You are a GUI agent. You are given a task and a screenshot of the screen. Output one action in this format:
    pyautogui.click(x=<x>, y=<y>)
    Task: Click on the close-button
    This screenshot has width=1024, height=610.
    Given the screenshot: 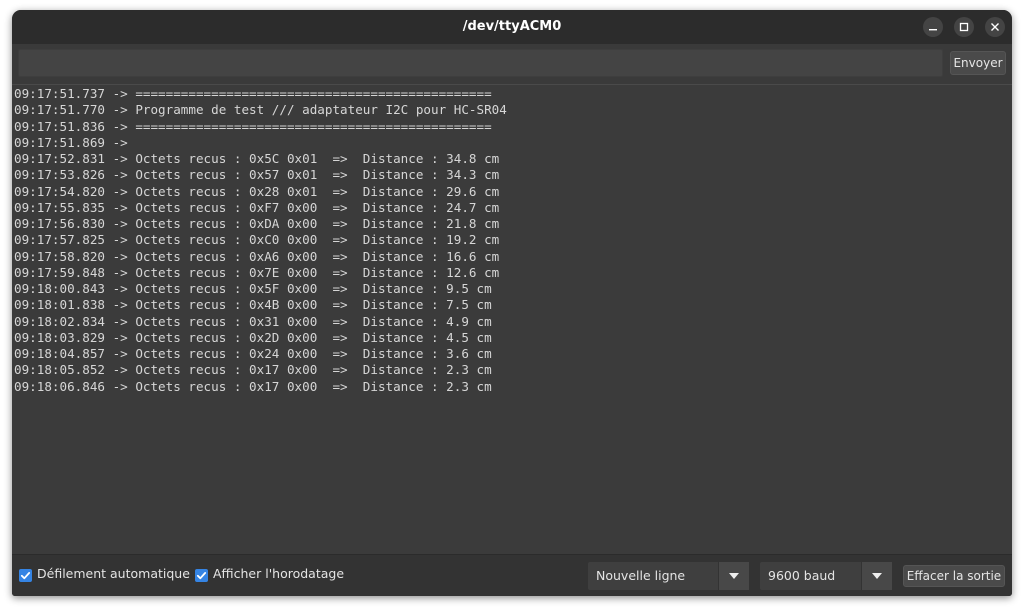 What is the action you would take?
    pyautogui.click(x=995, y=27)
    